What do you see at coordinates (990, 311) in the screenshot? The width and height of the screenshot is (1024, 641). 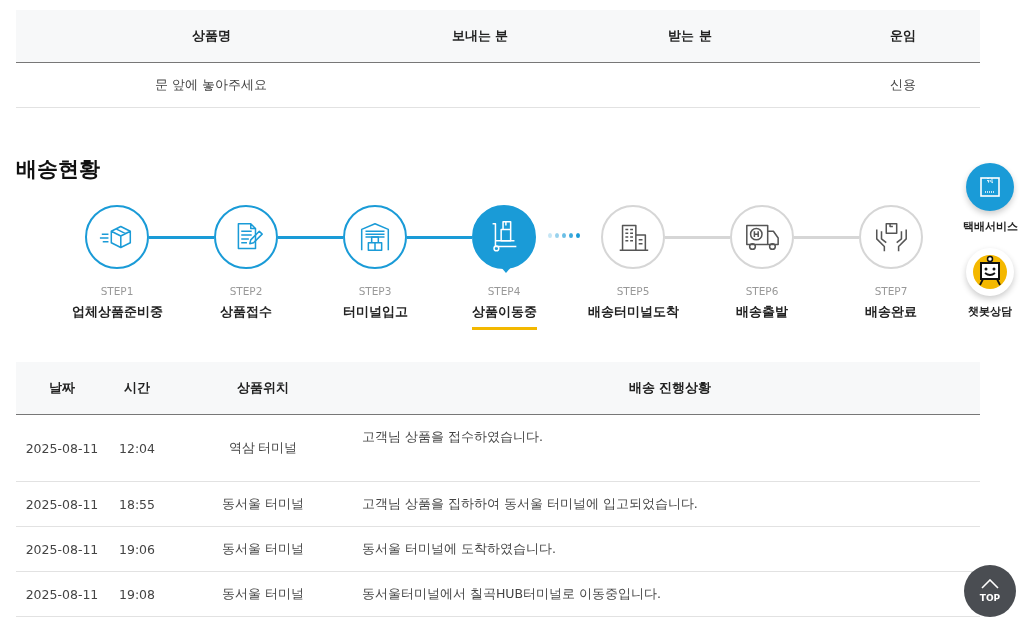 I see `side-menu-label: 챗봇상담` at bounding box center [990, 311].